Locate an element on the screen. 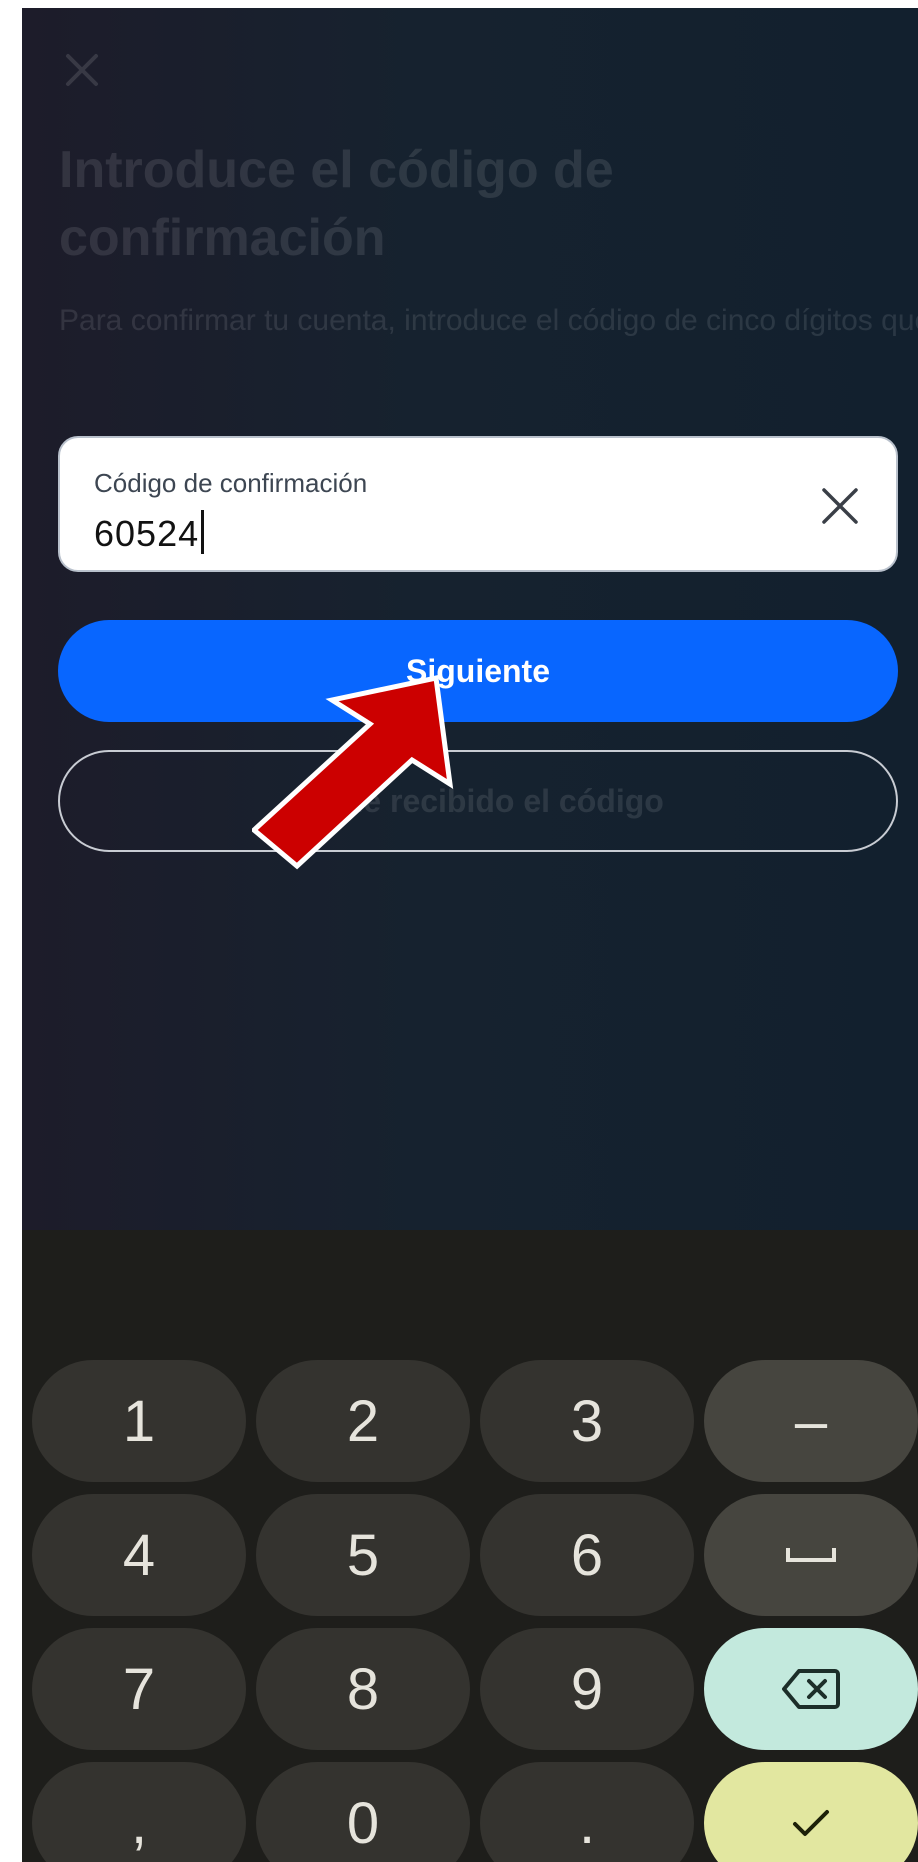  key-comma: , is located at coordinates (139, 1812).